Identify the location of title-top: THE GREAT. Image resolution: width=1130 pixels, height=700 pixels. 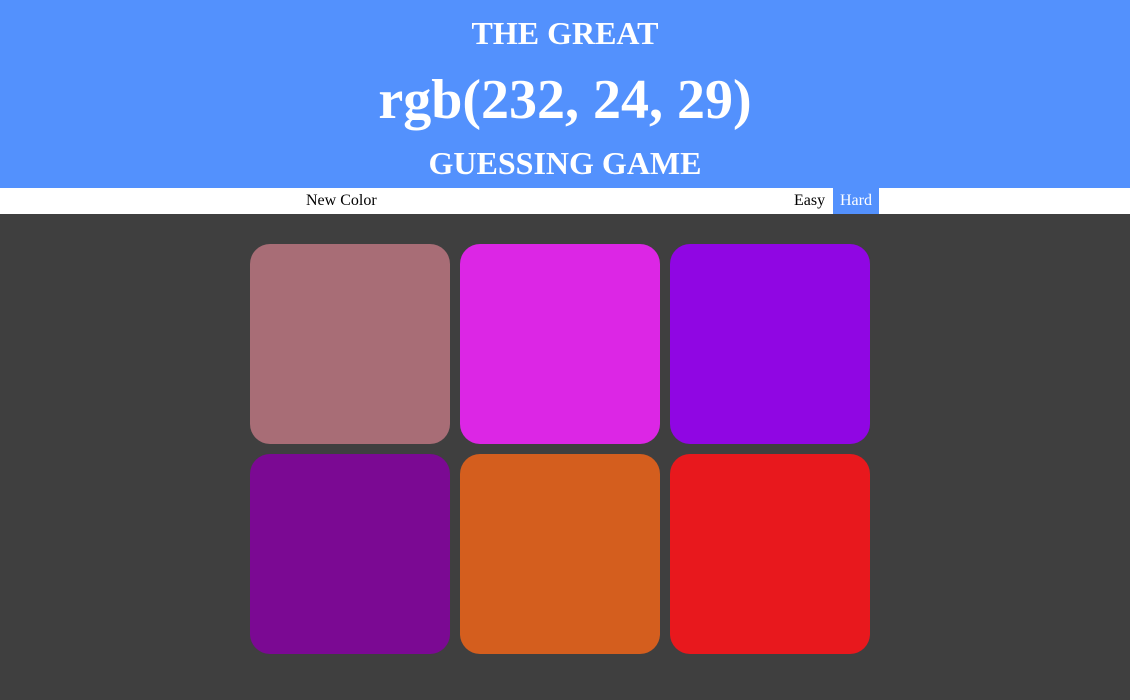
(565, 33).